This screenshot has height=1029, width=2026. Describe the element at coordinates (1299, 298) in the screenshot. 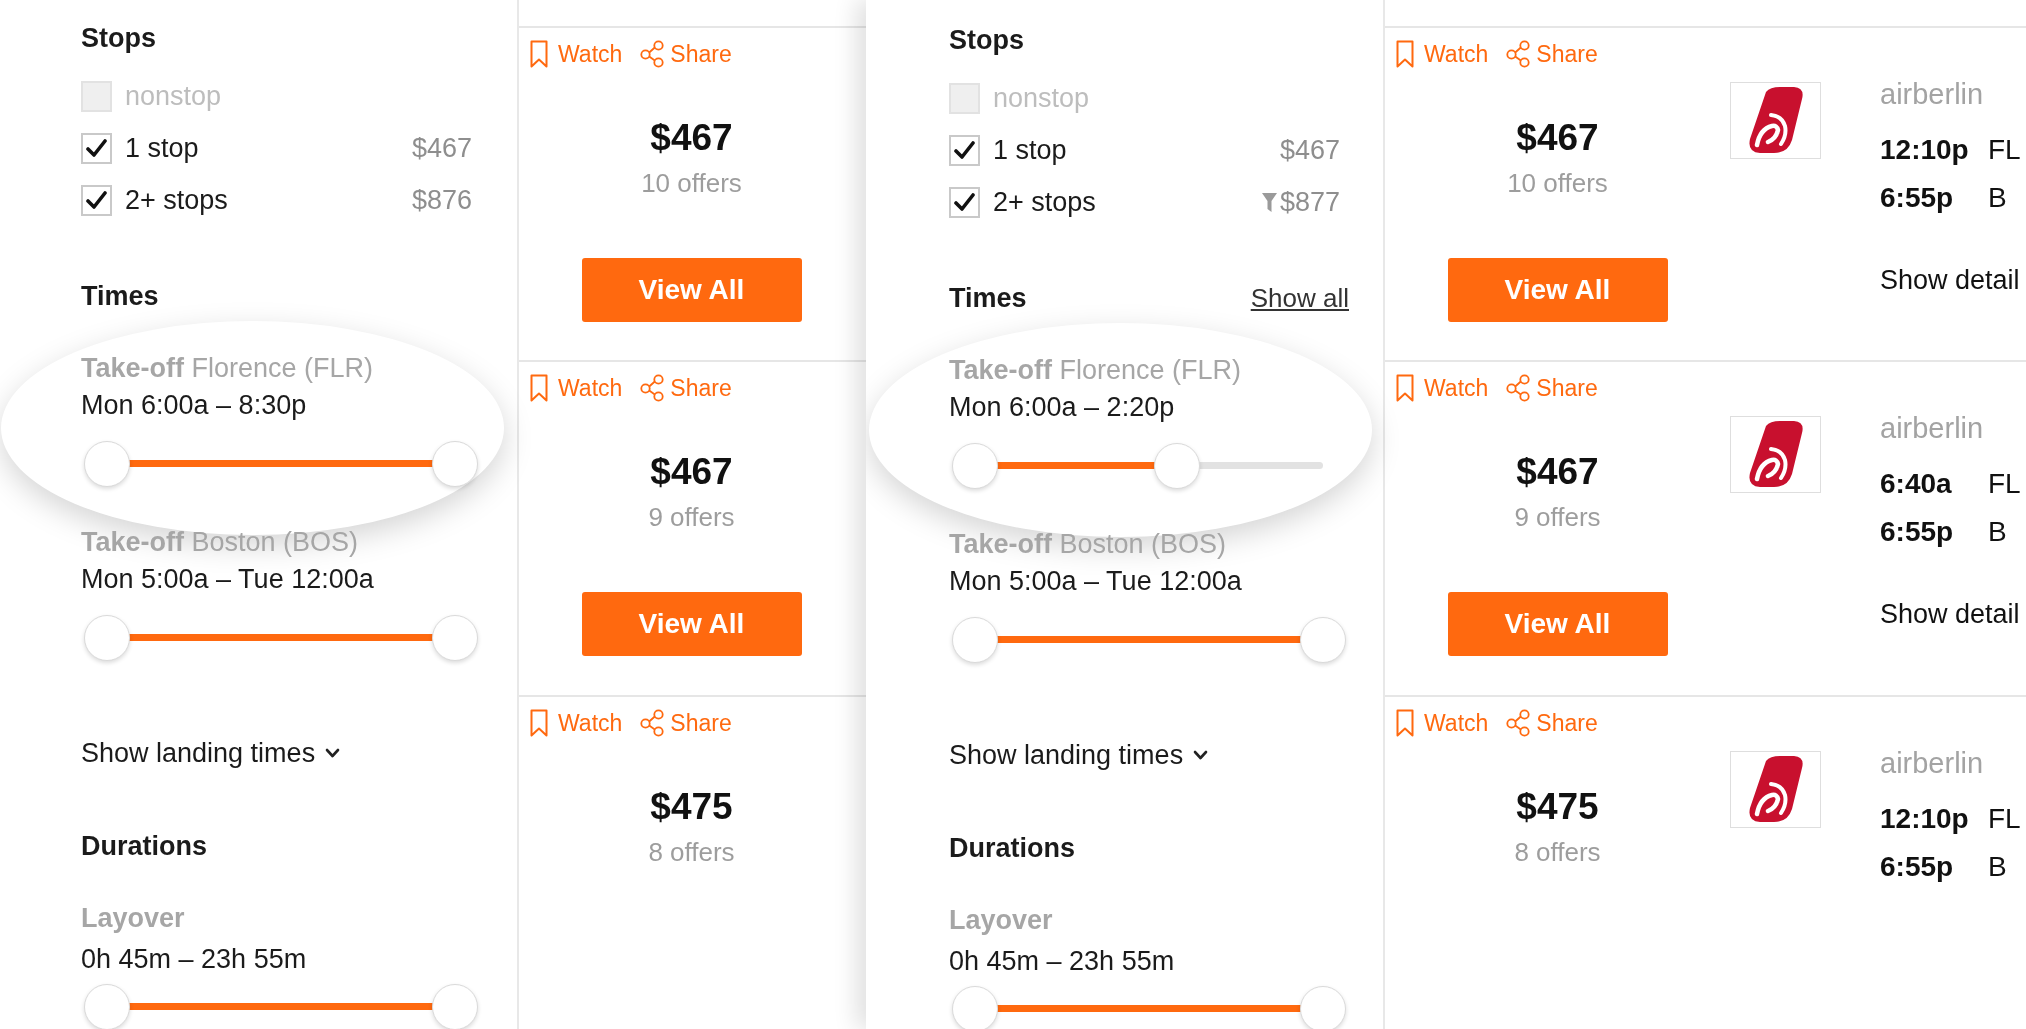

I see `show-all-link: Show all` at that location.